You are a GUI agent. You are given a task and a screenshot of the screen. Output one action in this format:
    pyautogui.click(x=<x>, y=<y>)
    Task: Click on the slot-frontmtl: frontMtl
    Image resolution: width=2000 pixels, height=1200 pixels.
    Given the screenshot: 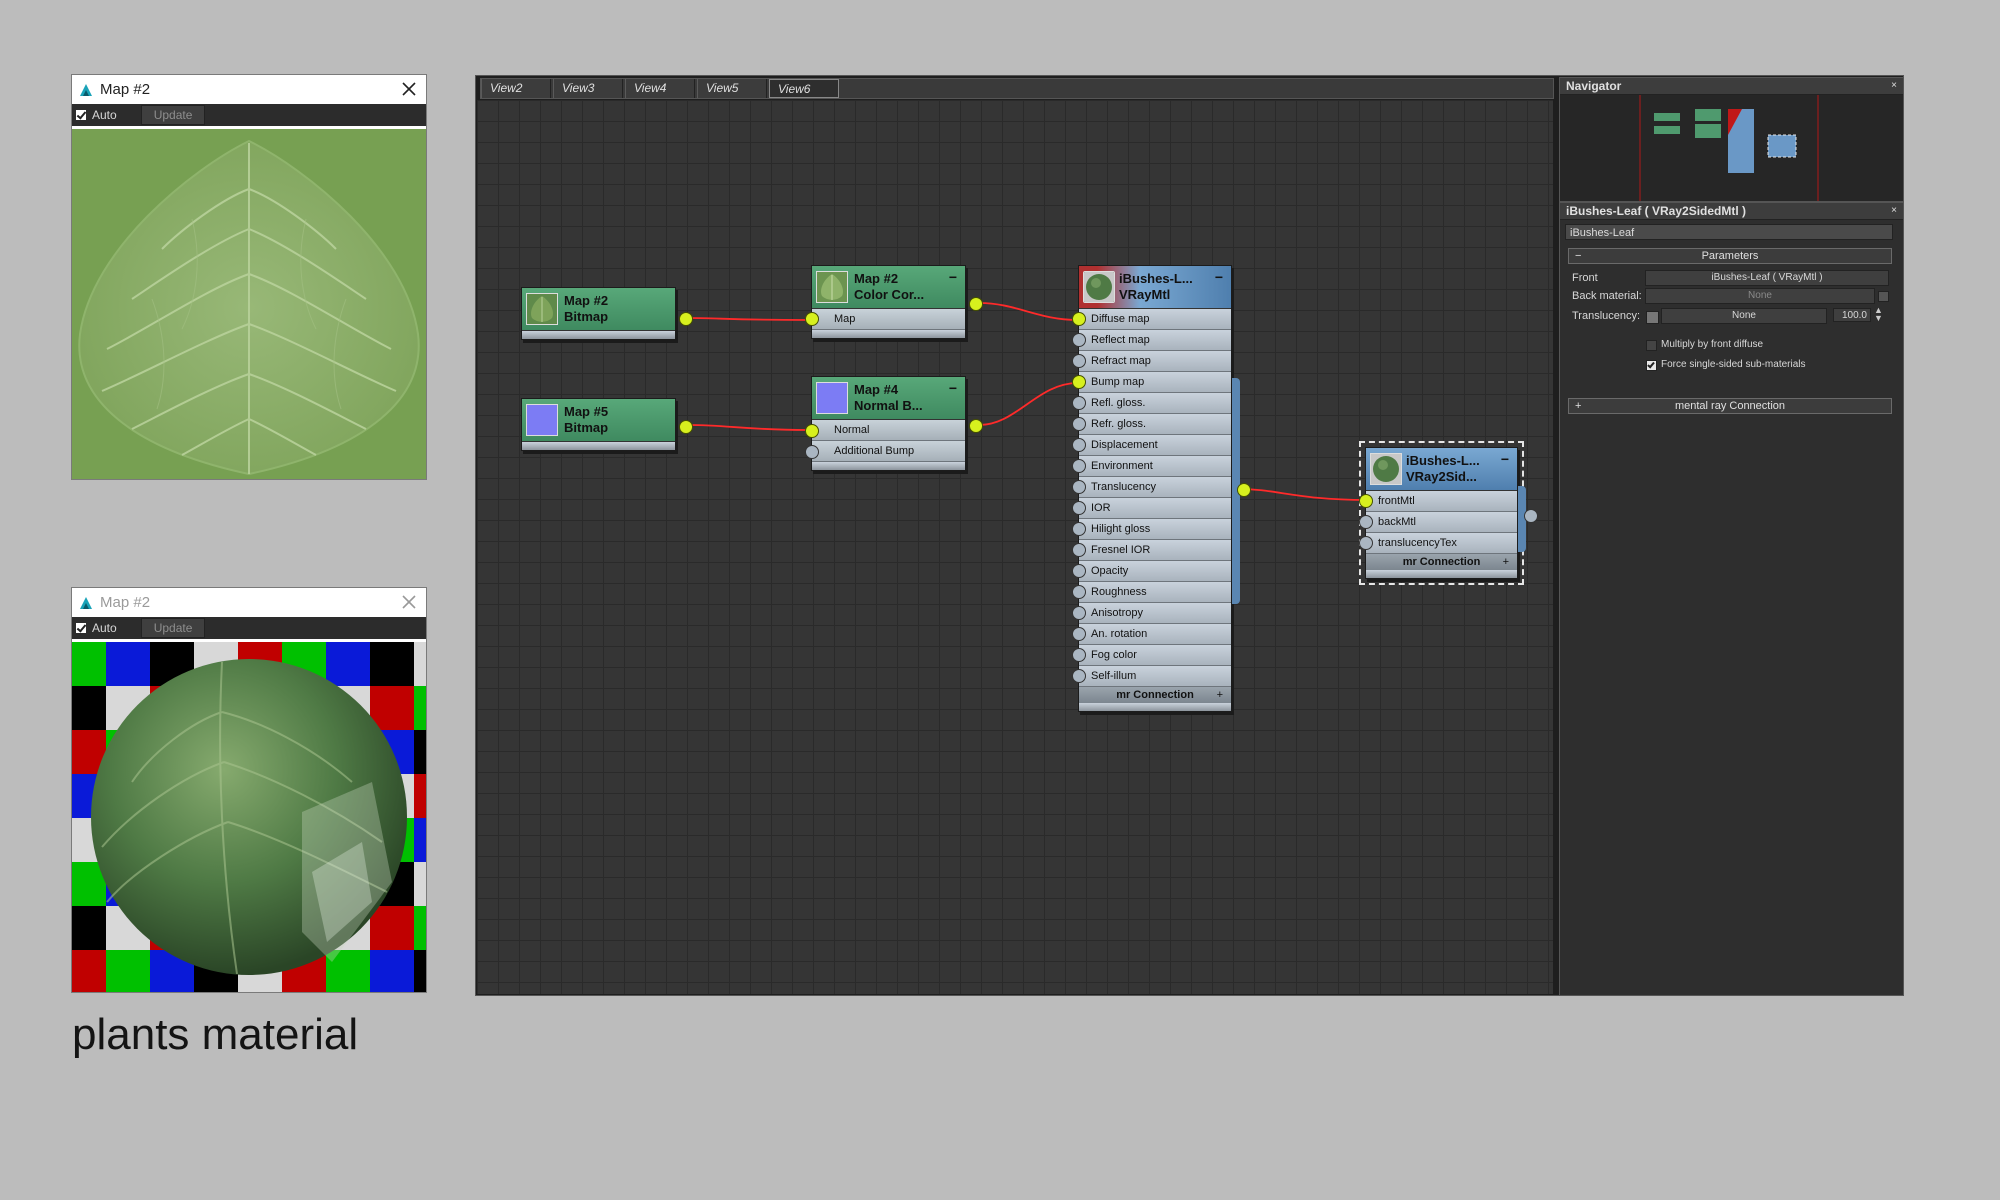 What is the action you would take?
    pyautogui.click(x=1438, y=501)
    